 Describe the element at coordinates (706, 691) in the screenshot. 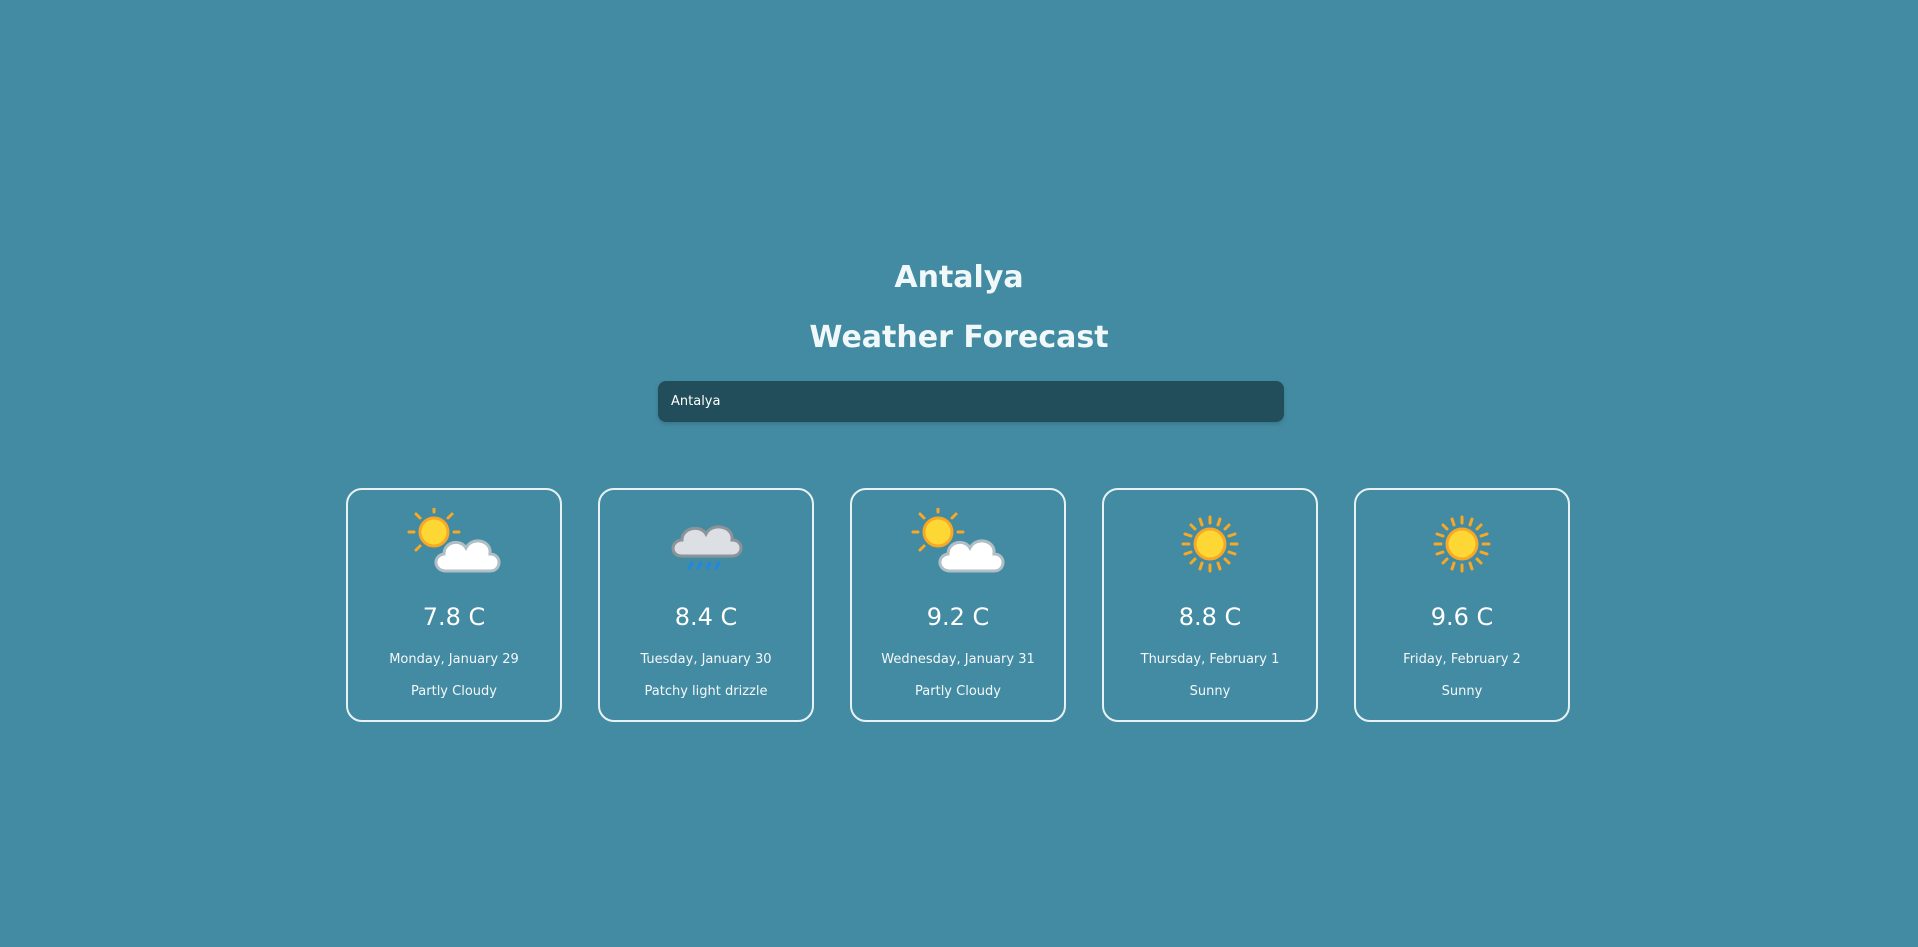

I see `weather-condition: Patchy light drizzle` at that location.